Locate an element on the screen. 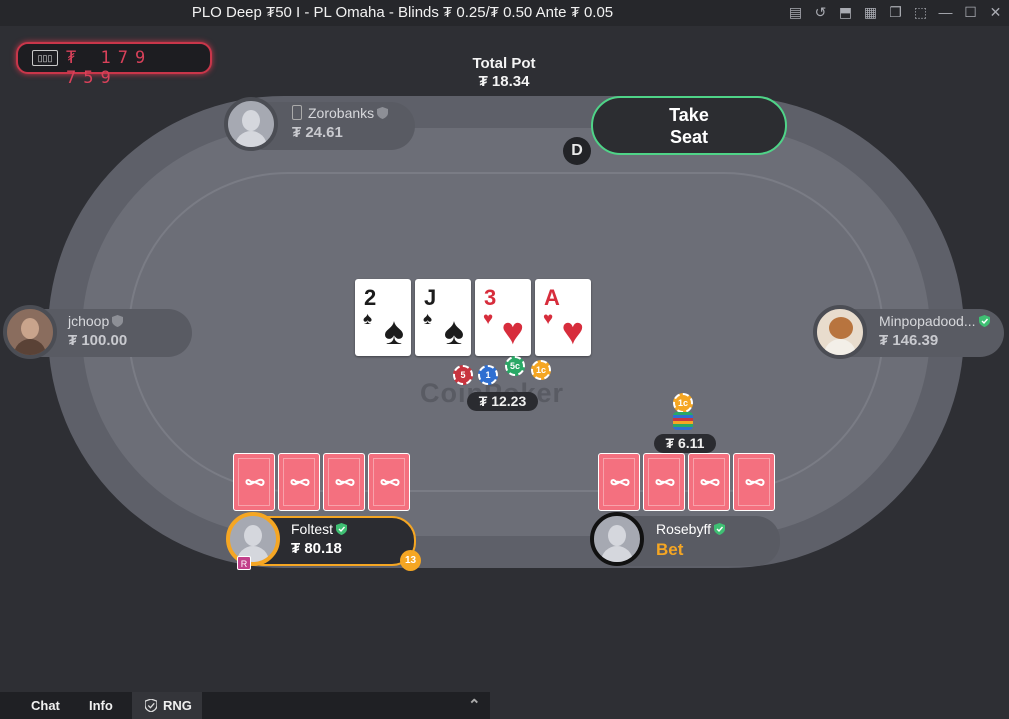  balance-amount: ₮ 179 759 is located at coordinates (109, 68).